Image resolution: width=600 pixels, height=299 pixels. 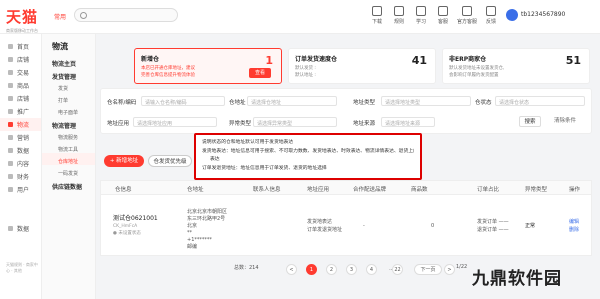 What do you see at coordinates (295, 122) in the screenshot?
I see `issue-type-select: 请选择异常类型` at bounding box center [295, 122].